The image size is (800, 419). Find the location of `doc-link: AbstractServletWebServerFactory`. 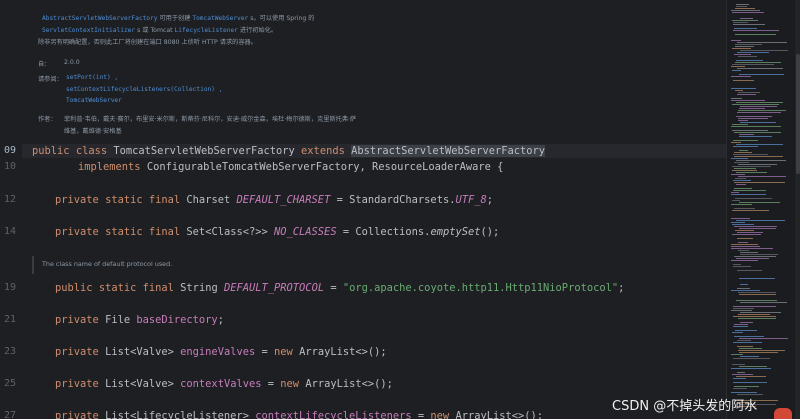

doc-link: AbstractServletWebServerFactory is located at coordinates (99, 18).